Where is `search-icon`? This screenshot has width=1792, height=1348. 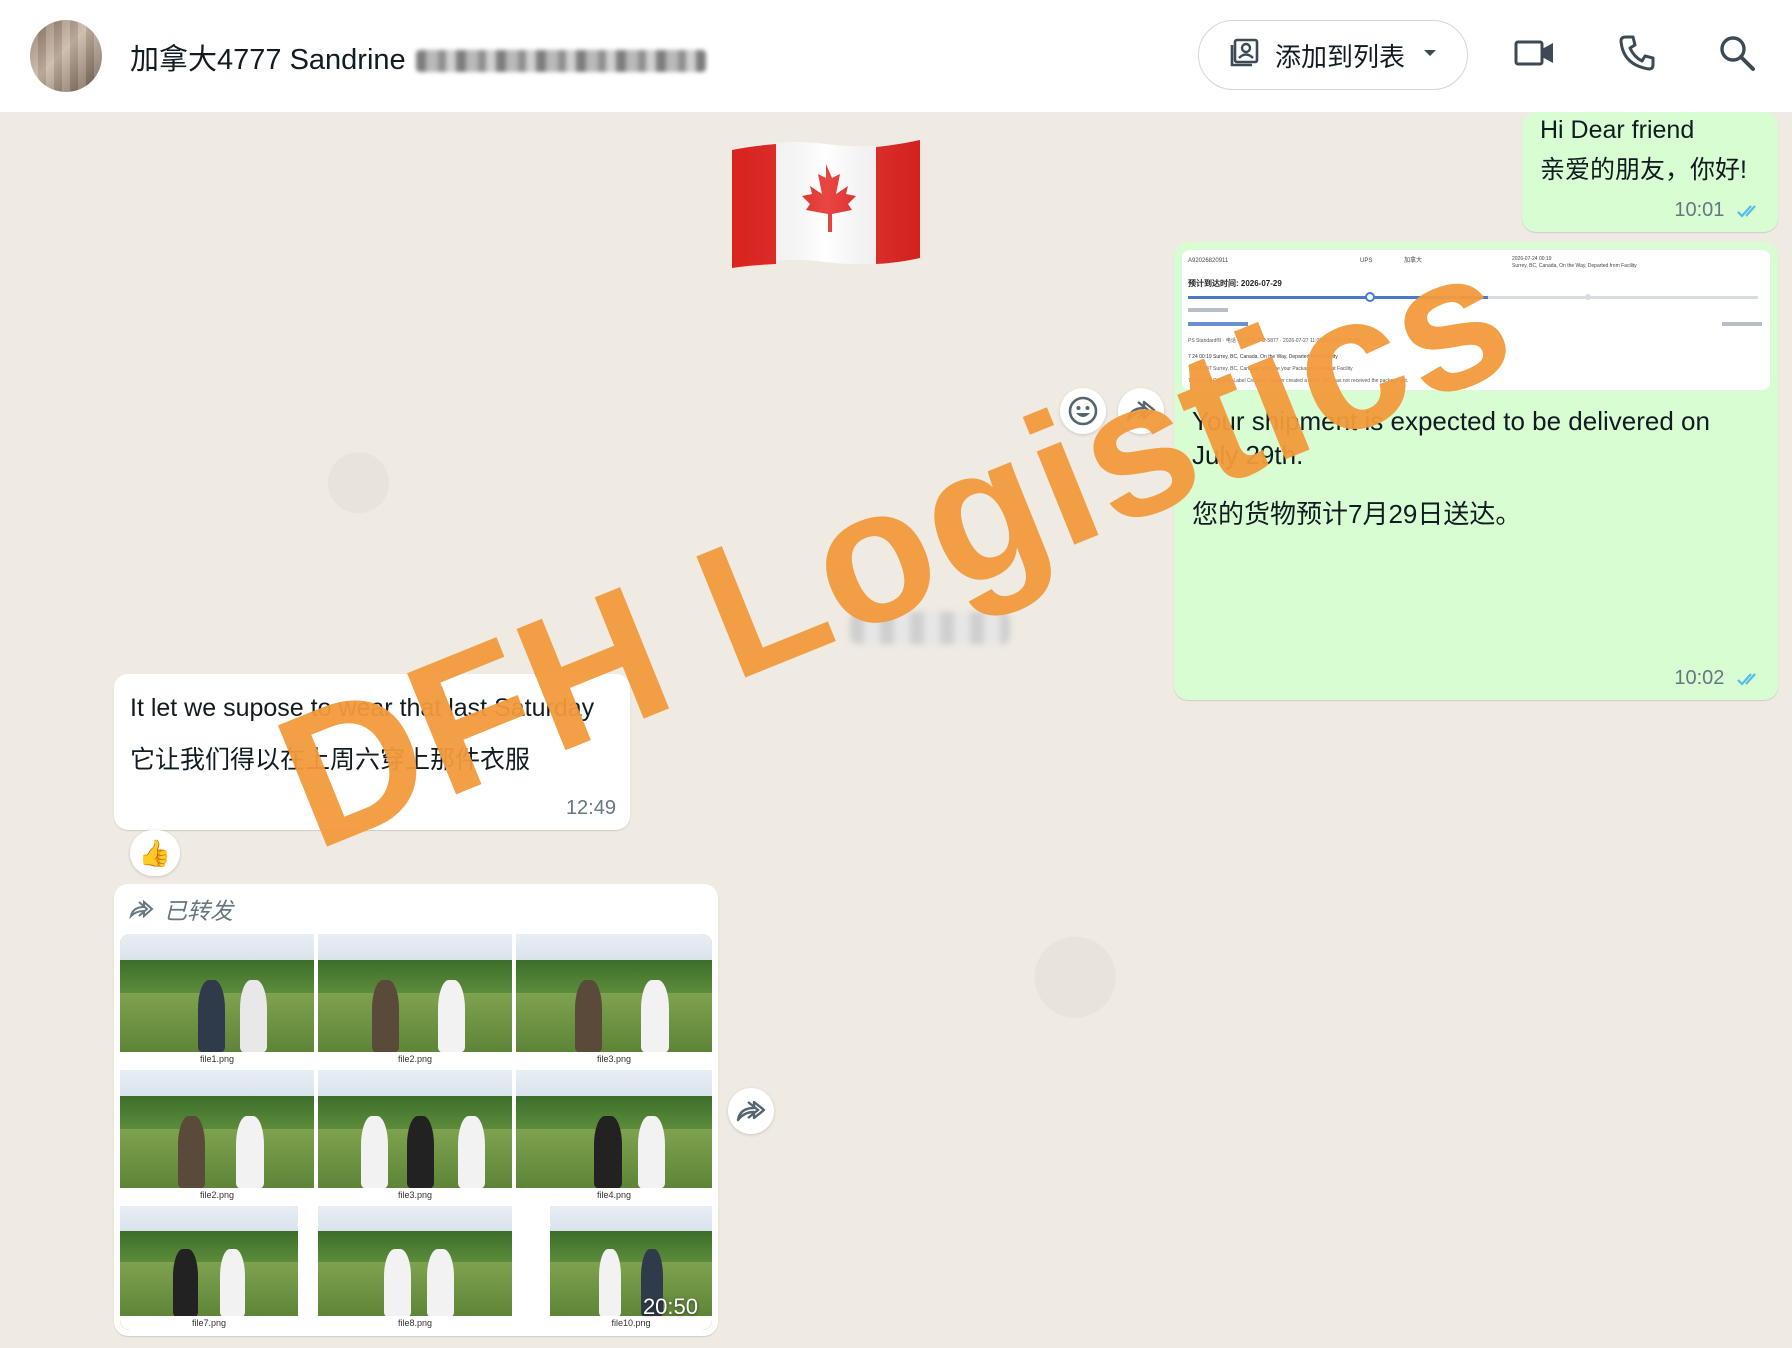
search-icon is located at coordinates (1737, 55).